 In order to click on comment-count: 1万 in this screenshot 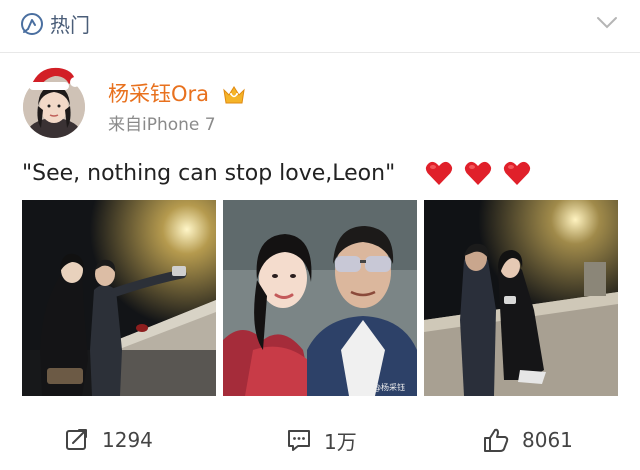, I will do `click(340, 441)`.